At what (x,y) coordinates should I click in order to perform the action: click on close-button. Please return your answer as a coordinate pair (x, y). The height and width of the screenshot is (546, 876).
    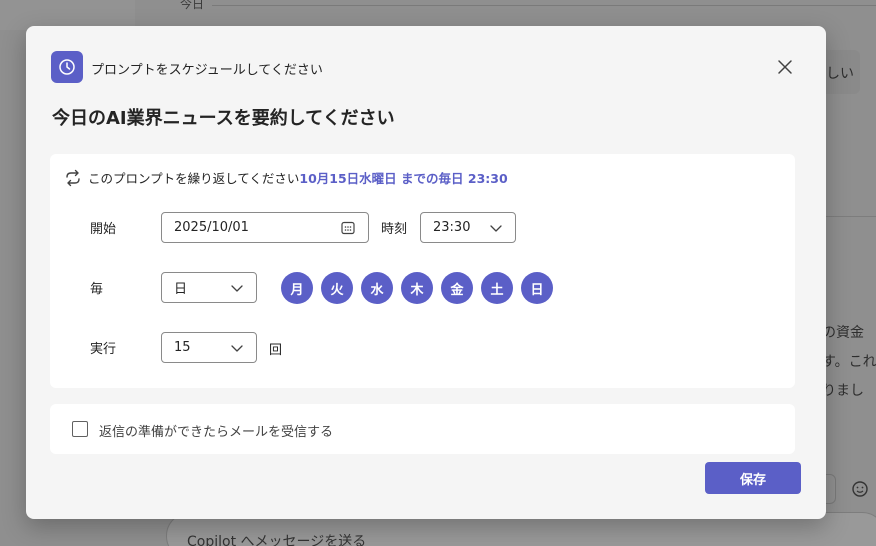
    Looking at the image, I should click on (785, 67).